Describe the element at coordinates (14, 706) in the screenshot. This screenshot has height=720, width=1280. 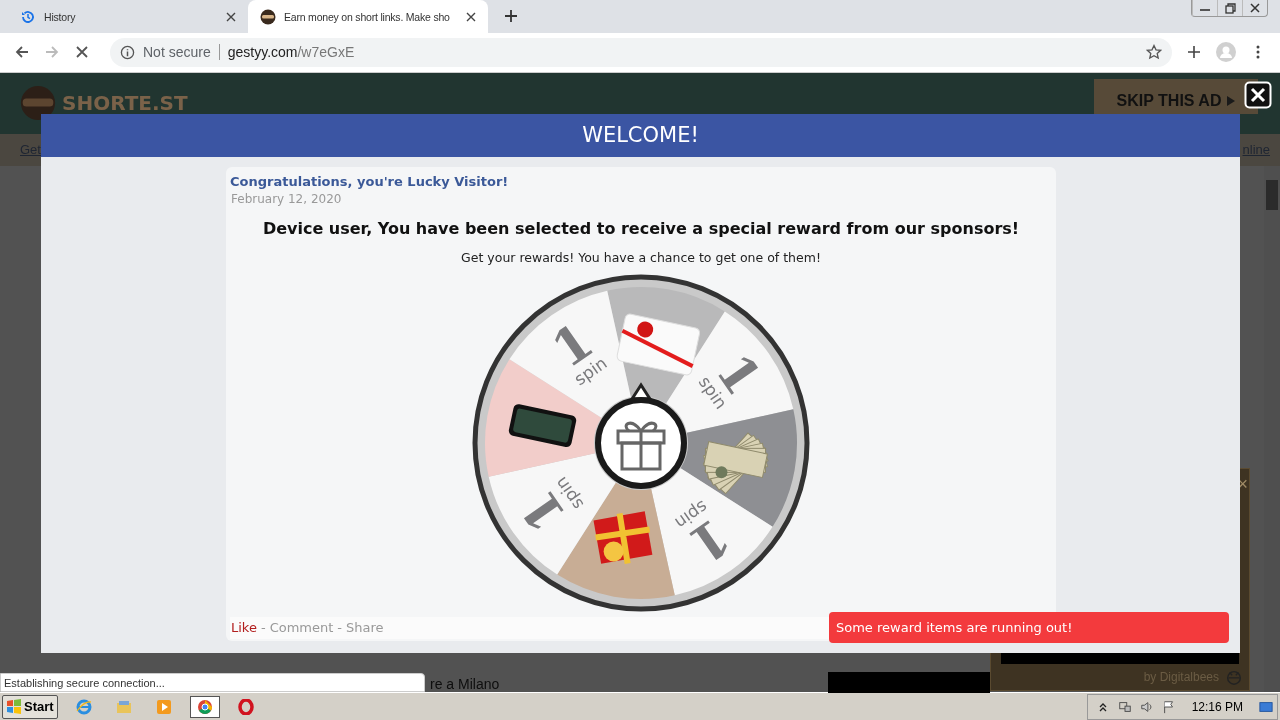
I see `windows-logo-icon` at that location.